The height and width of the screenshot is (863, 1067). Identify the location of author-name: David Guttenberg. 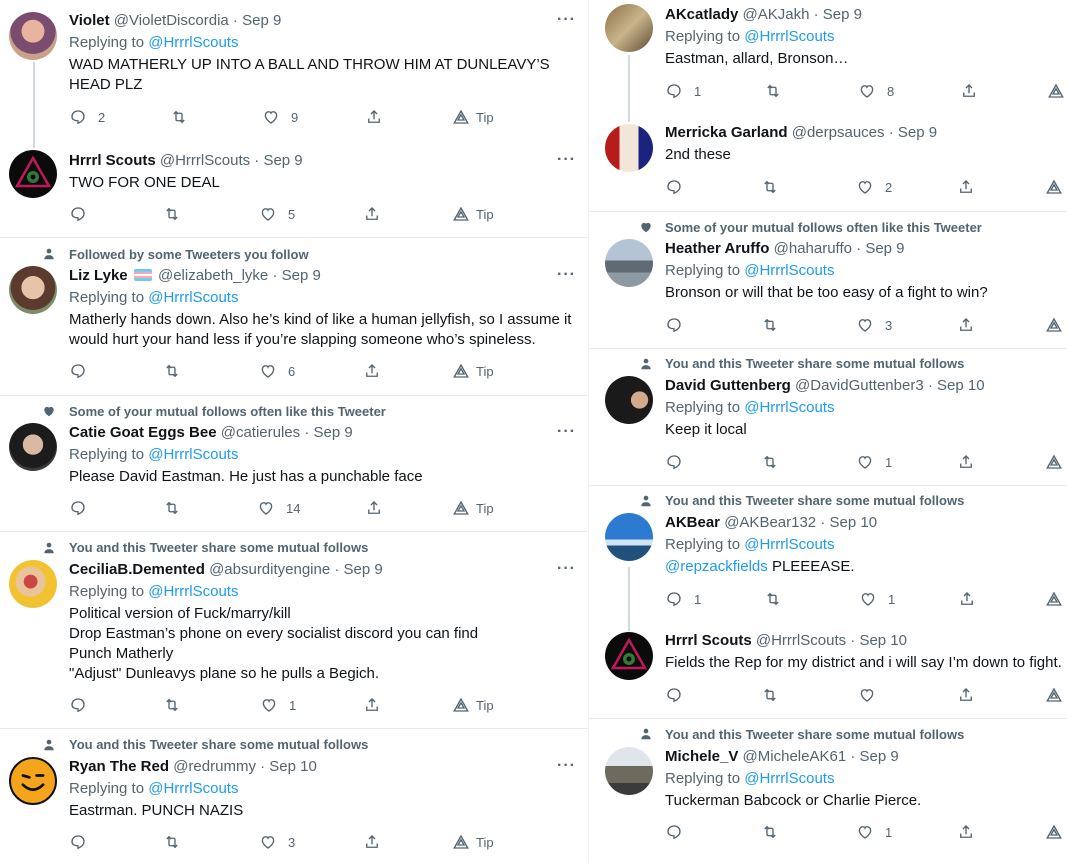
(728, 385).